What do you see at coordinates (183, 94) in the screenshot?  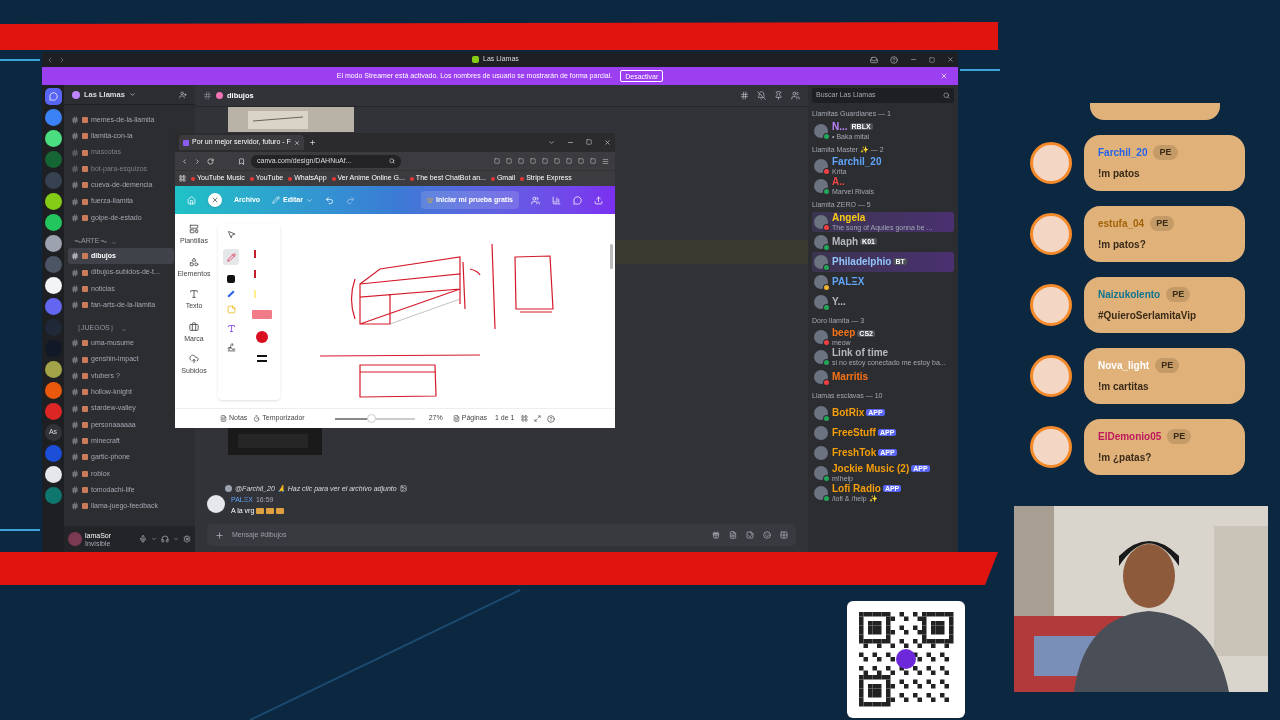 I see `invite-icon` at bounding box center [183, 94].